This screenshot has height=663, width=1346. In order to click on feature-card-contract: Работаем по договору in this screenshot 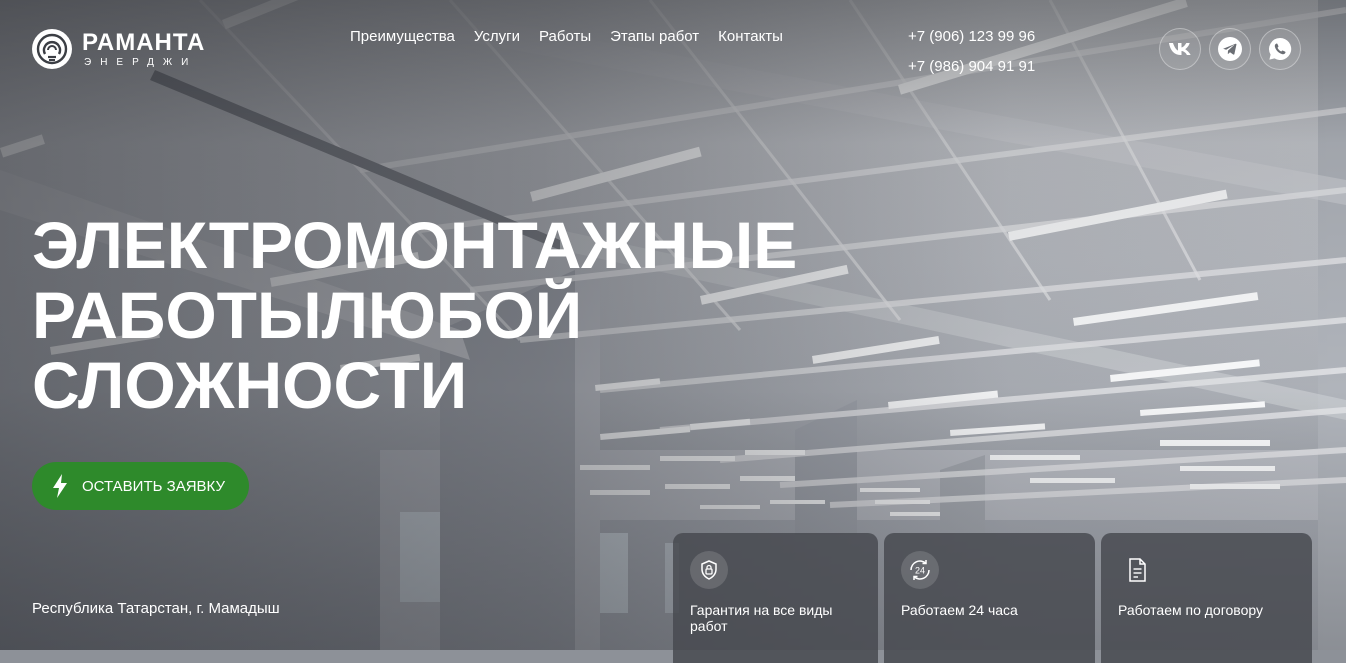, I will do `click(1206, 598)`.